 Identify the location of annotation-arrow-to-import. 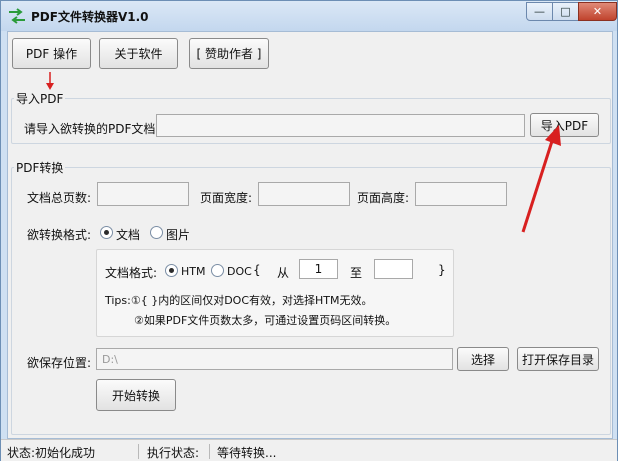
(541, 179).